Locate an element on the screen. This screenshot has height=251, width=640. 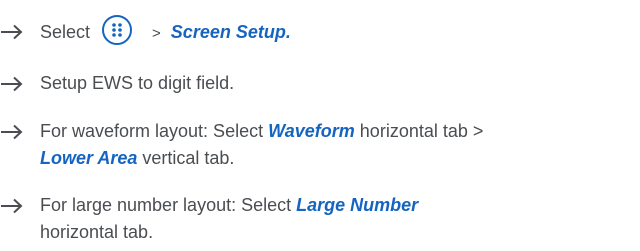
step-1: Select > Screen Setup. is located at coordinates (320, 31).